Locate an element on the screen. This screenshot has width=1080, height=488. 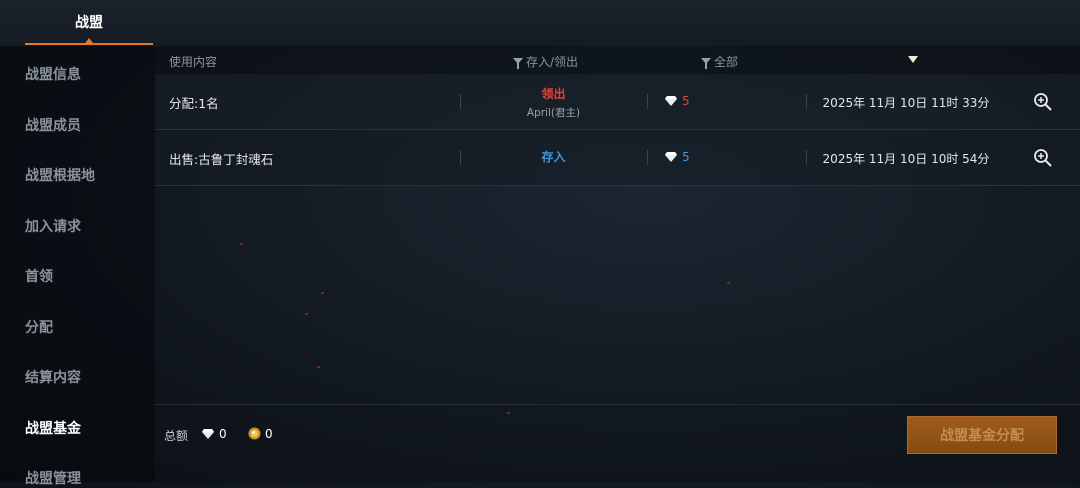
table-row: 出售:古鲁丁封魂石 存入 5 2025年 11月 10日 10时 54分 is located at coordinates (617, 158).